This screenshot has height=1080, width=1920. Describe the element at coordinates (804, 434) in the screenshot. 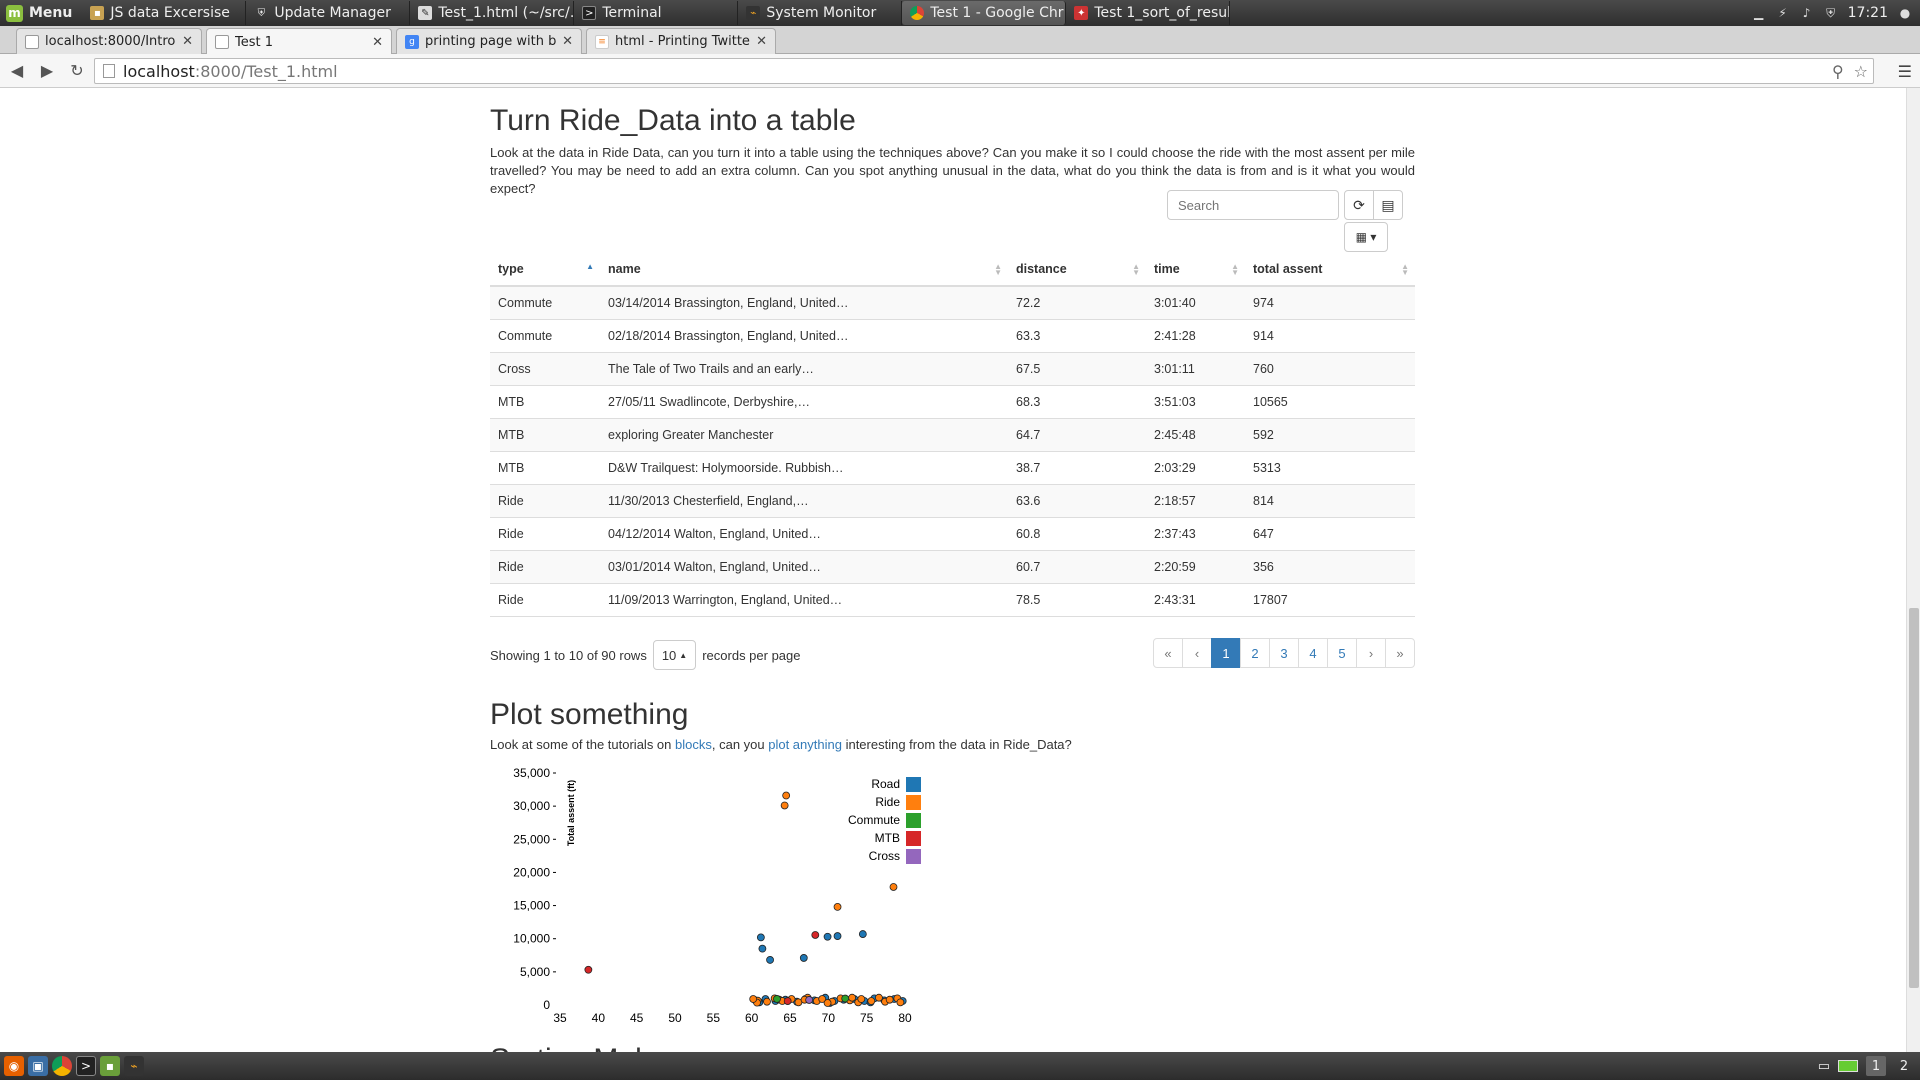

I see `table-cell: exploring Greater Manchester` at that location.